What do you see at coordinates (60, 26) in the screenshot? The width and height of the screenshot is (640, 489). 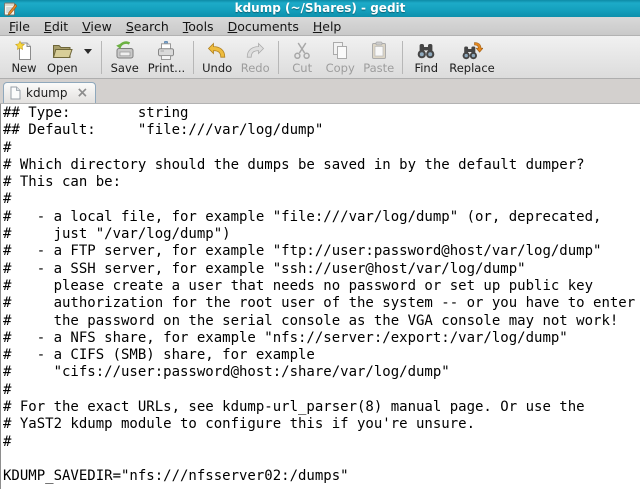 I see `menu-edit-label: dit` at bounding box center [60, 26].